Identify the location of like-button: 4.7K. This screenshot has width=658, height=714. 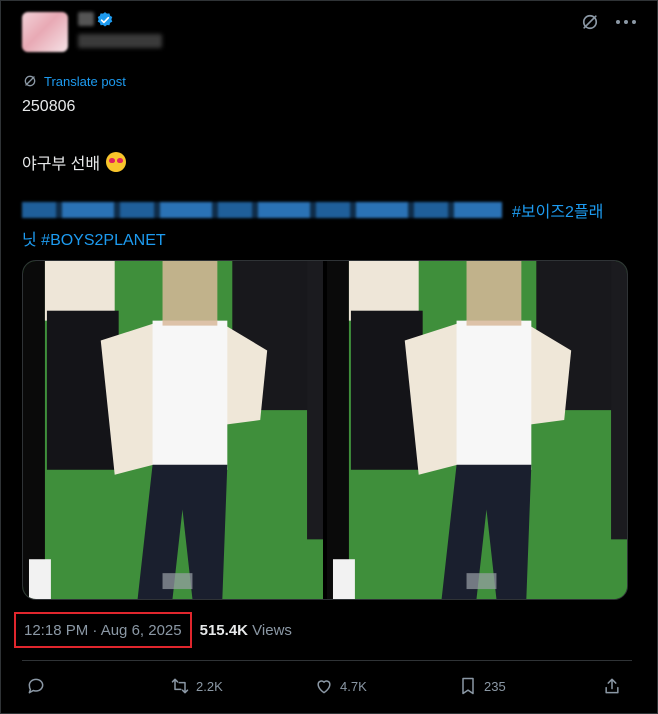
(340, 686).